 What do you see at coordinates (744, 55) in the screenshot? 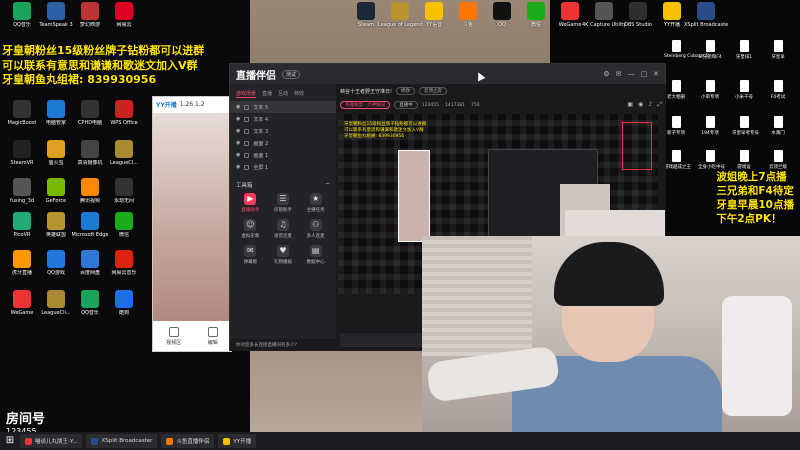
I see `desktop-file-icon: 牙皇排1` at bounding box center [744, 55].